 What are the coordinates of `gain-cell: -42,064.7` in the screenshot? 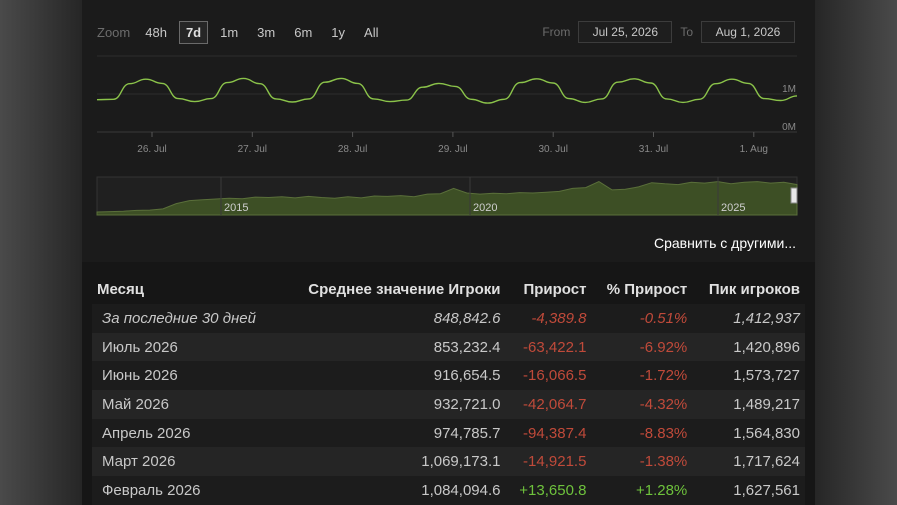 It's located at (548, 404).